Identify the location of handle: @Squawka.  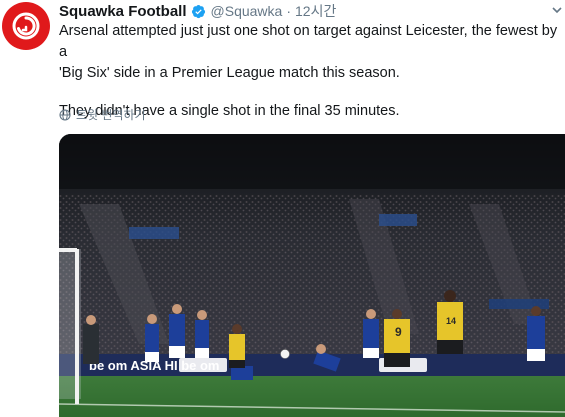
(247, 11).